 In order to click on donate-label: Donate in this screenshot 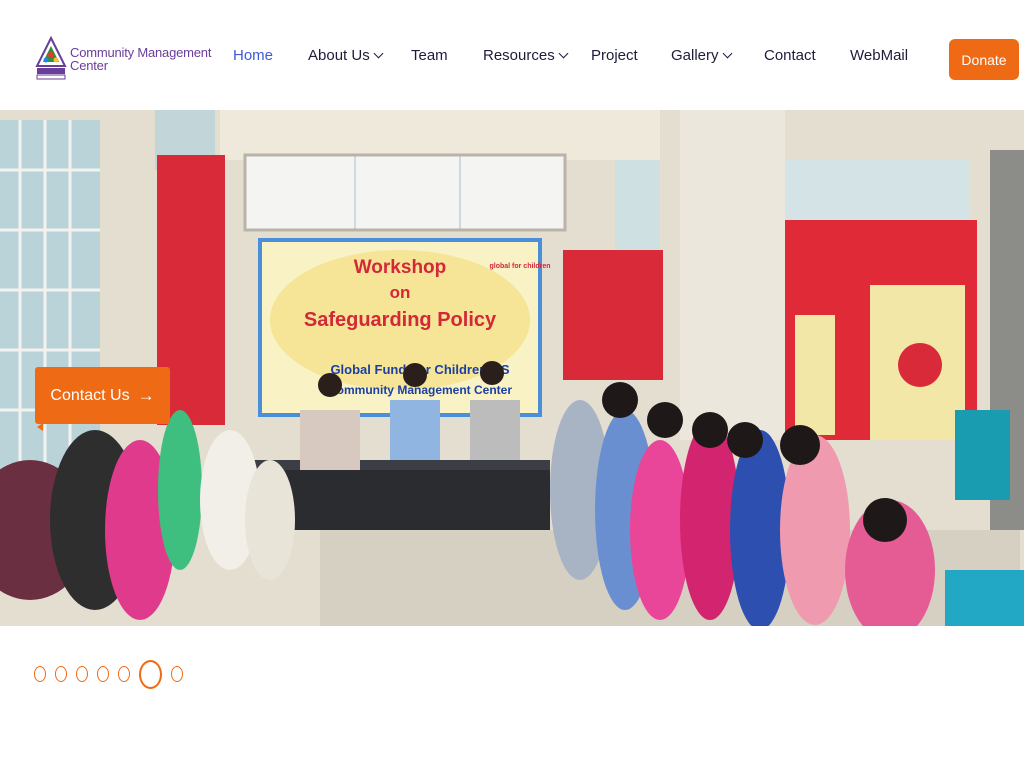, I will do `click(984, 59)`.